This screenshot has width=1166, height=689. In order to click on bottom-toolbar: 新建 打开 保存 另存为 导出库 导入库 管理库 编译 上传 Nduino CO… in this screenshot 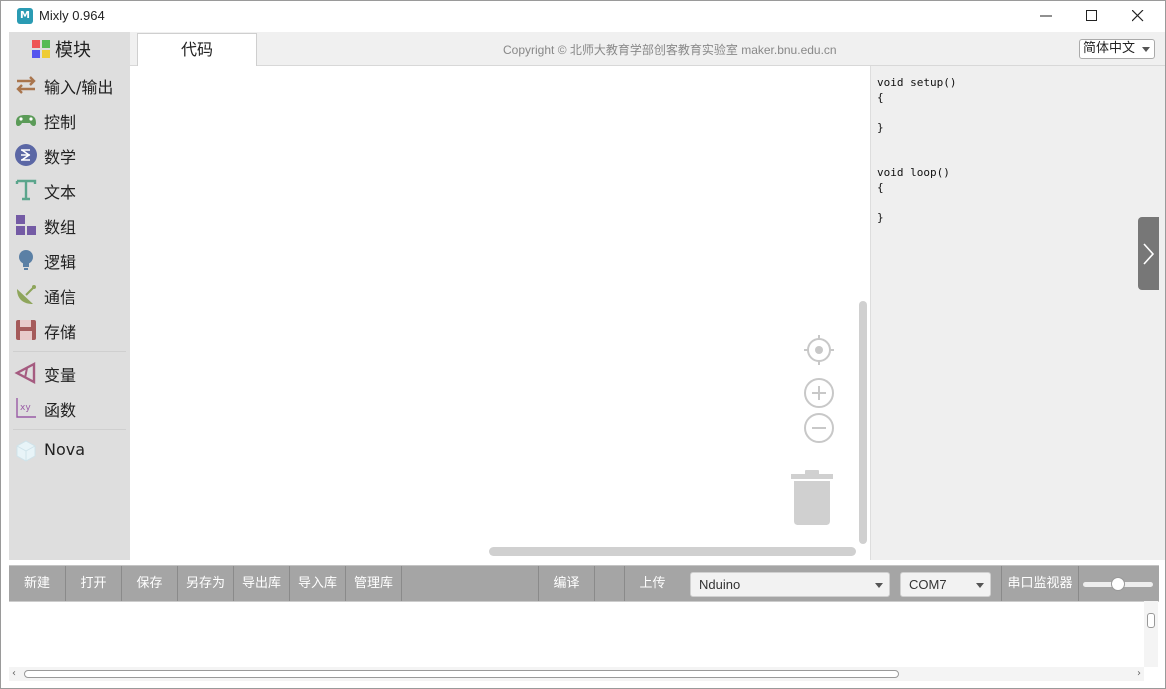, I will do `click(584, 583)`.